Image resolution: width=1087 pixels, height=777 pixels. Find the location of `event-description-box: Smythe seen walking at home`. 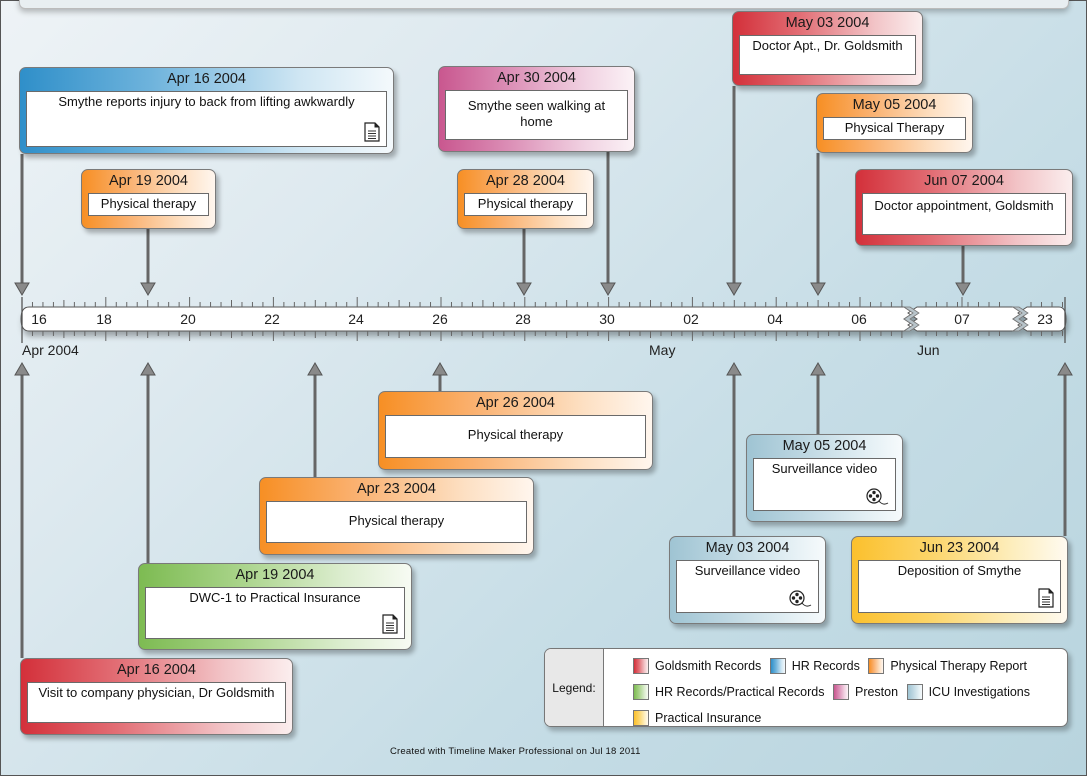

event-description-box: Smythe seen walking at home is located at coordinates (536, 115).